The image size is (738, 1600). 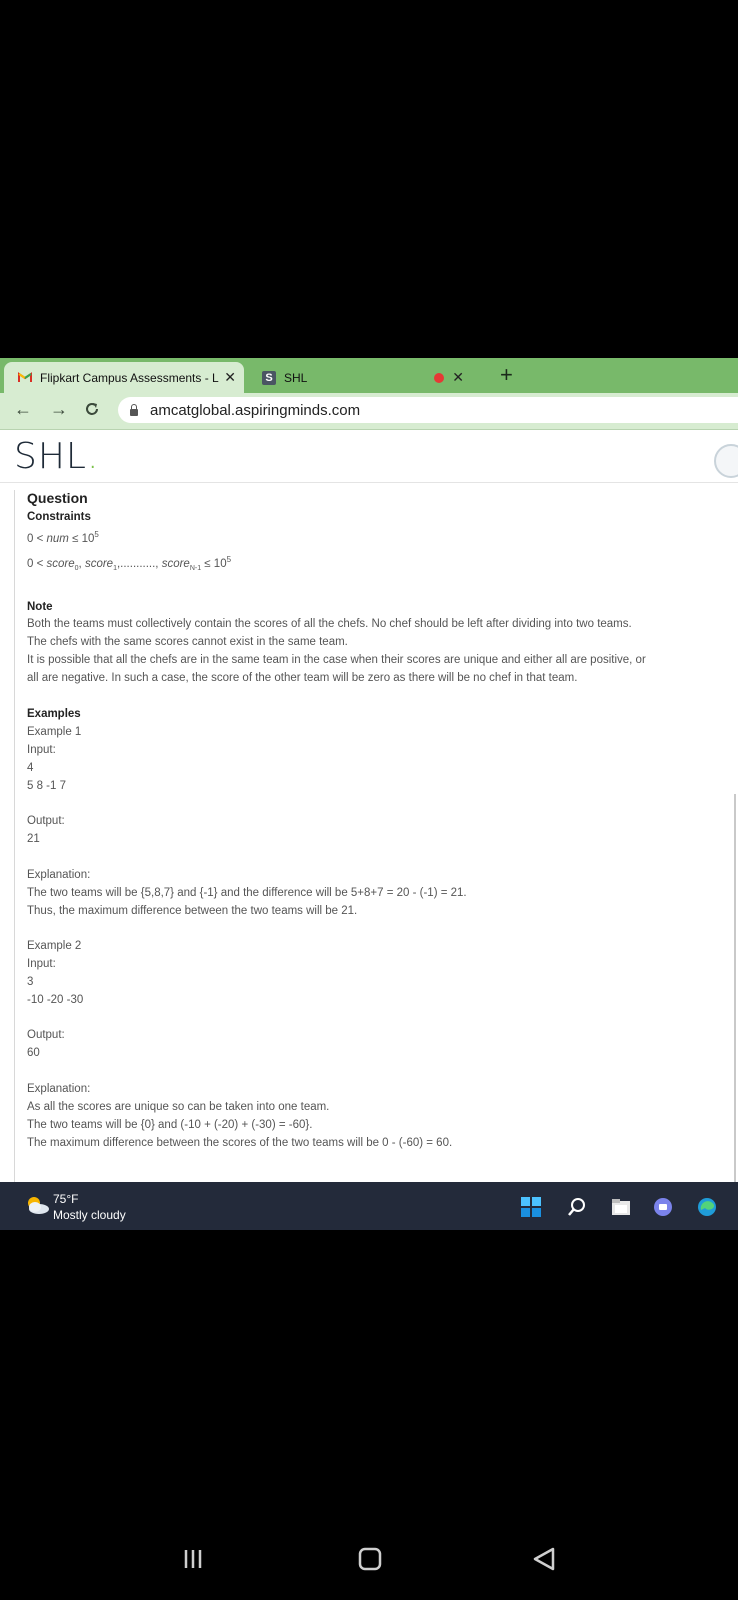 What do you see at coordinates (59, 517) in the screenshot?
I see `constraints-heading: Constraints` at bounding box center [59, 517].